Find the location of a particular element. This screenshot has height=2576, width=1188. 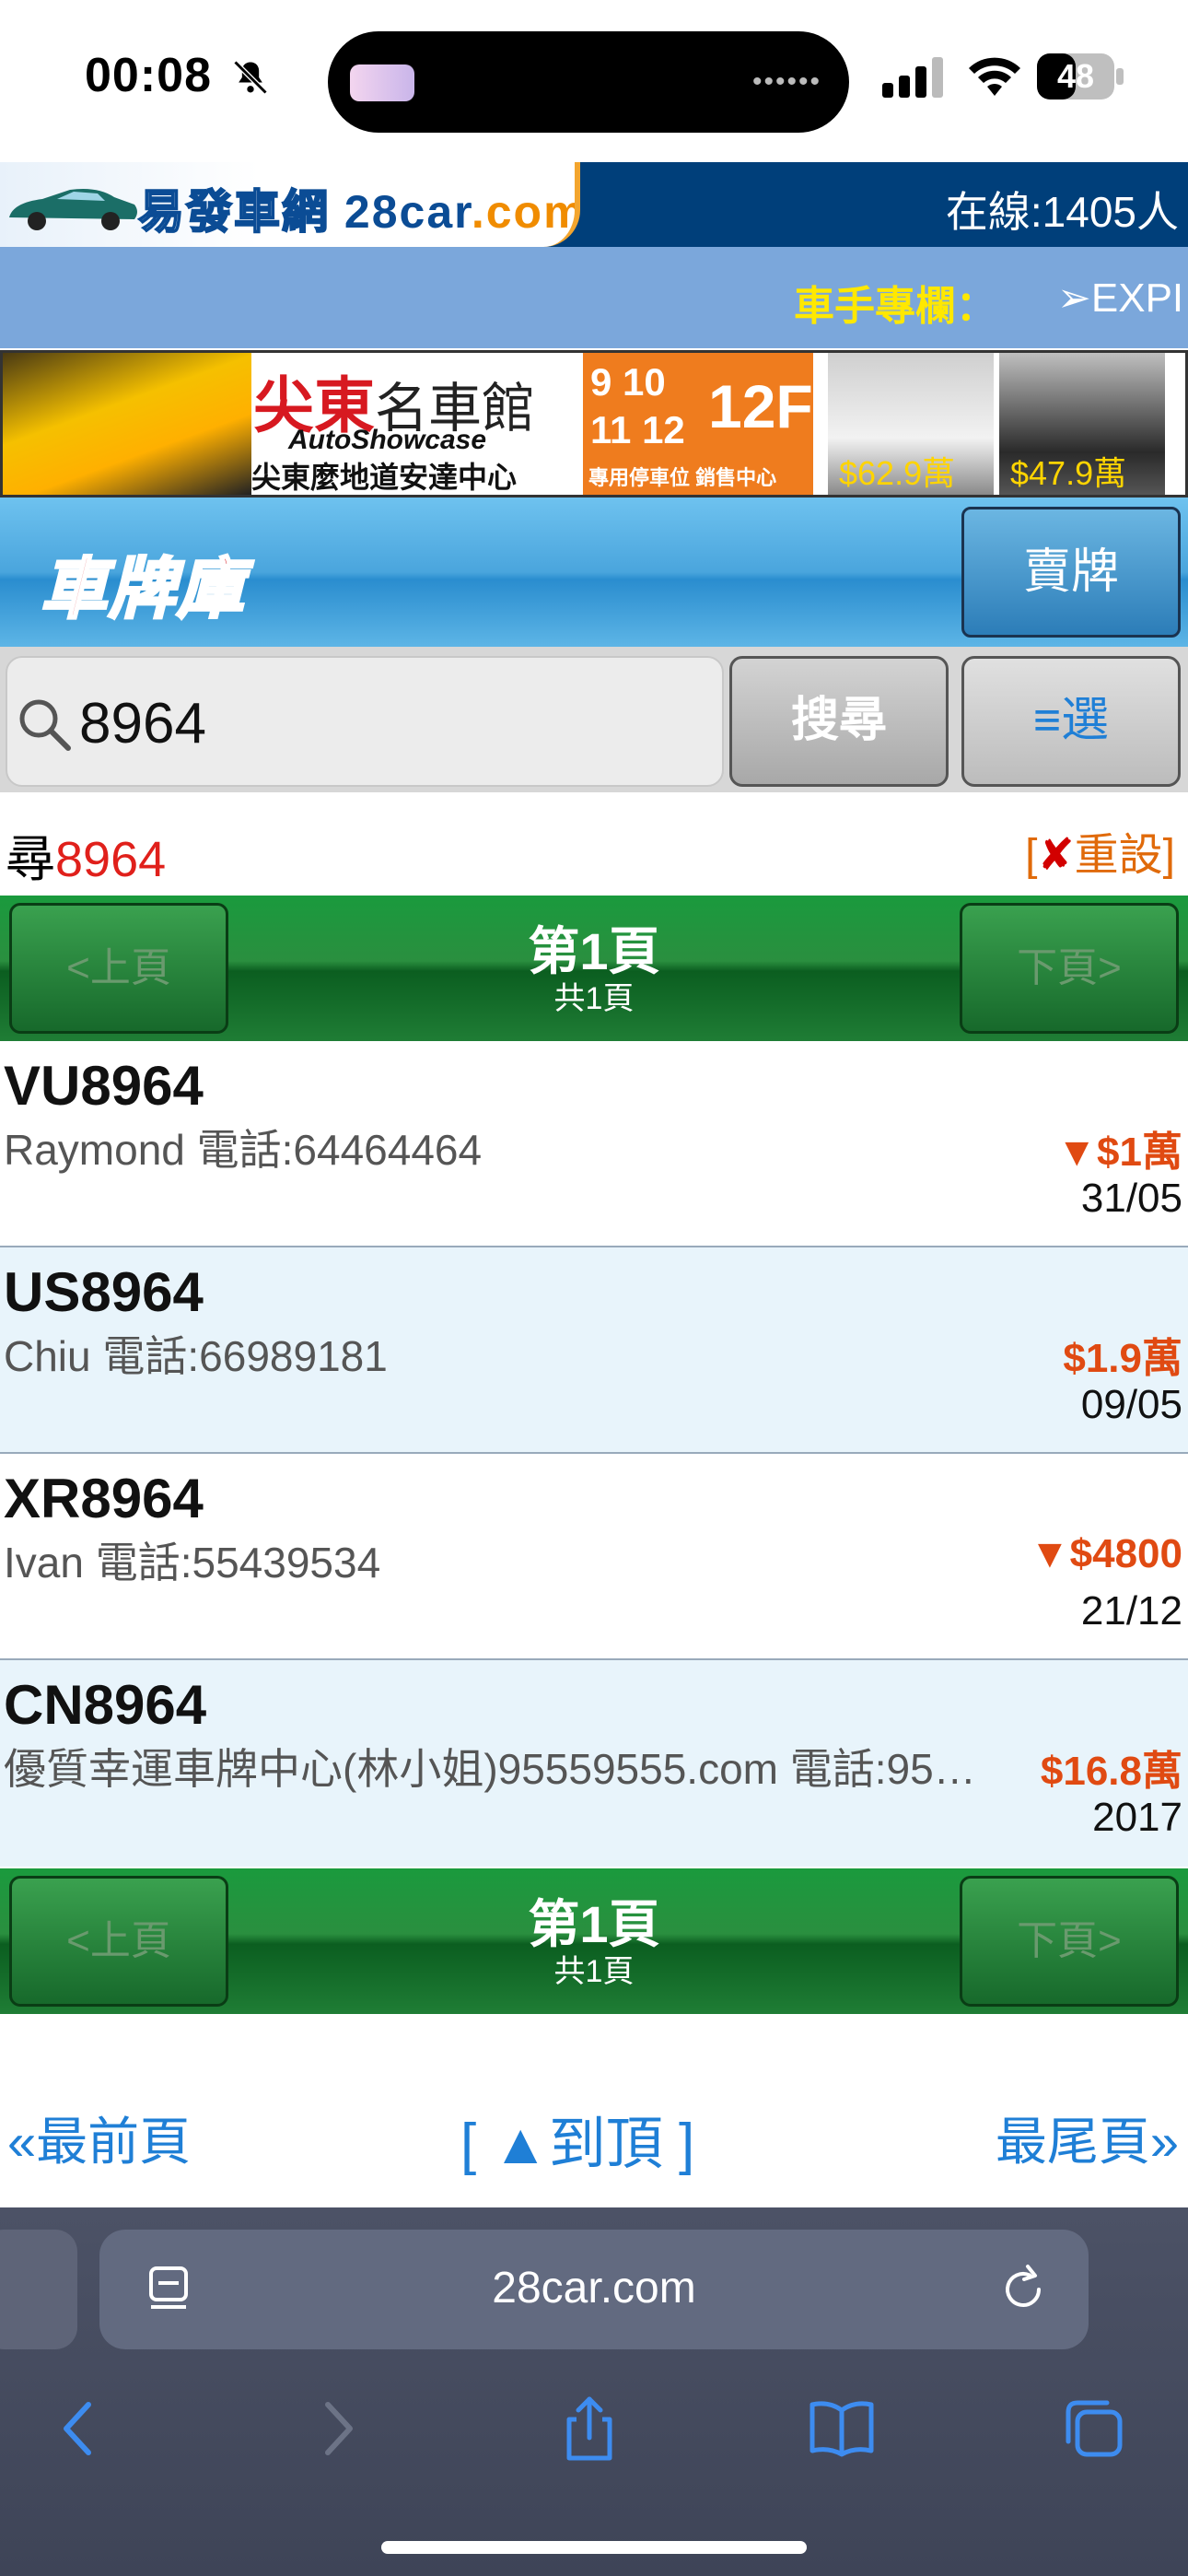

listing-date: 21/12 is located at coordinates (1131, 1610).